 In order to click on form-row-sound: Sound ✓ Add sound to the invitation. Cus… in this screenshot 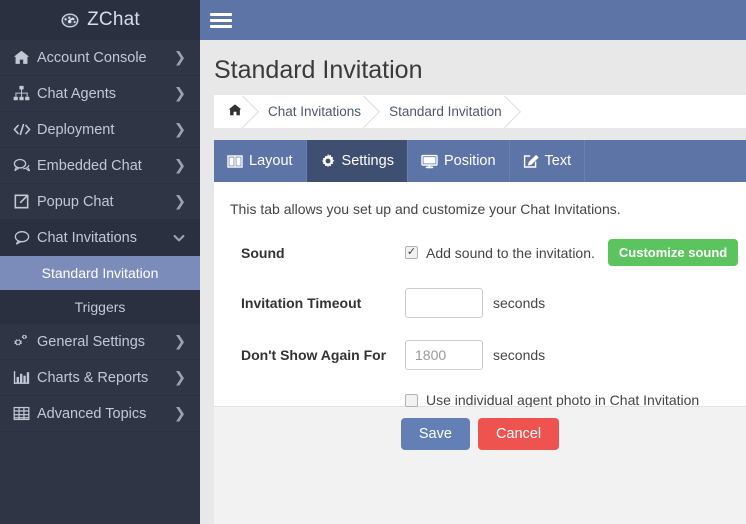, I will do `click(488, 252)`.